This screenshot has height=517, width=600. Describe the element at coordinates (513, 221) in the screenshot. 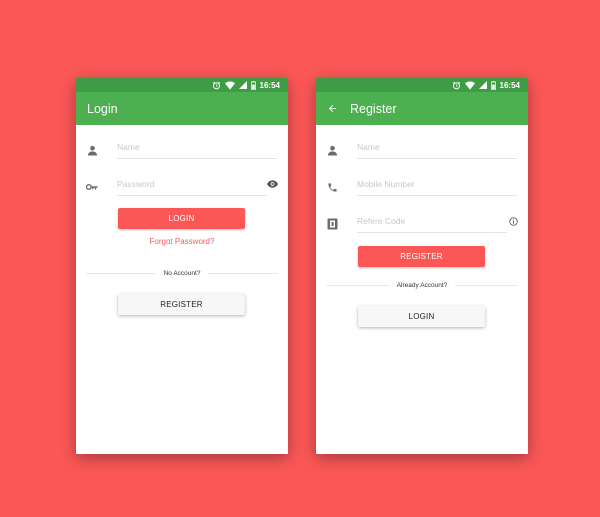

I see `info-icon` at that location.